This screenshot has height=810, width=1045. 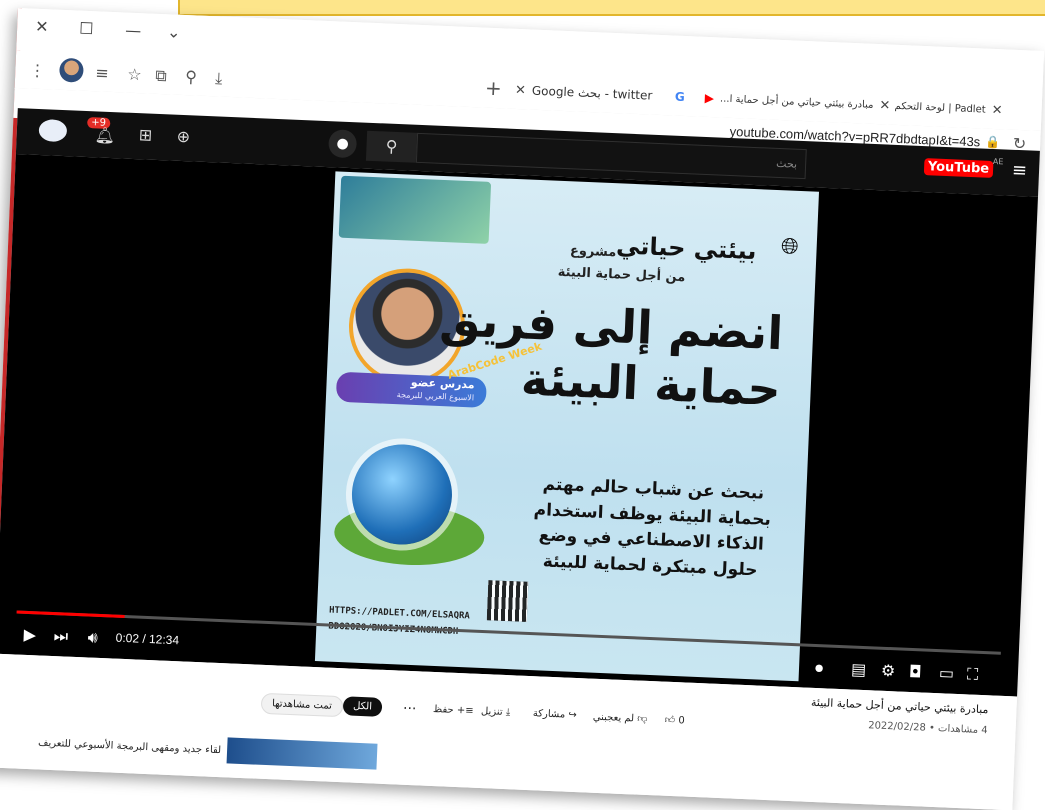 What do you see at coordinates (592, 93) in the screenshot?
I see `tab-label: twitter - بحث Google` at bounding box center [592, 93].